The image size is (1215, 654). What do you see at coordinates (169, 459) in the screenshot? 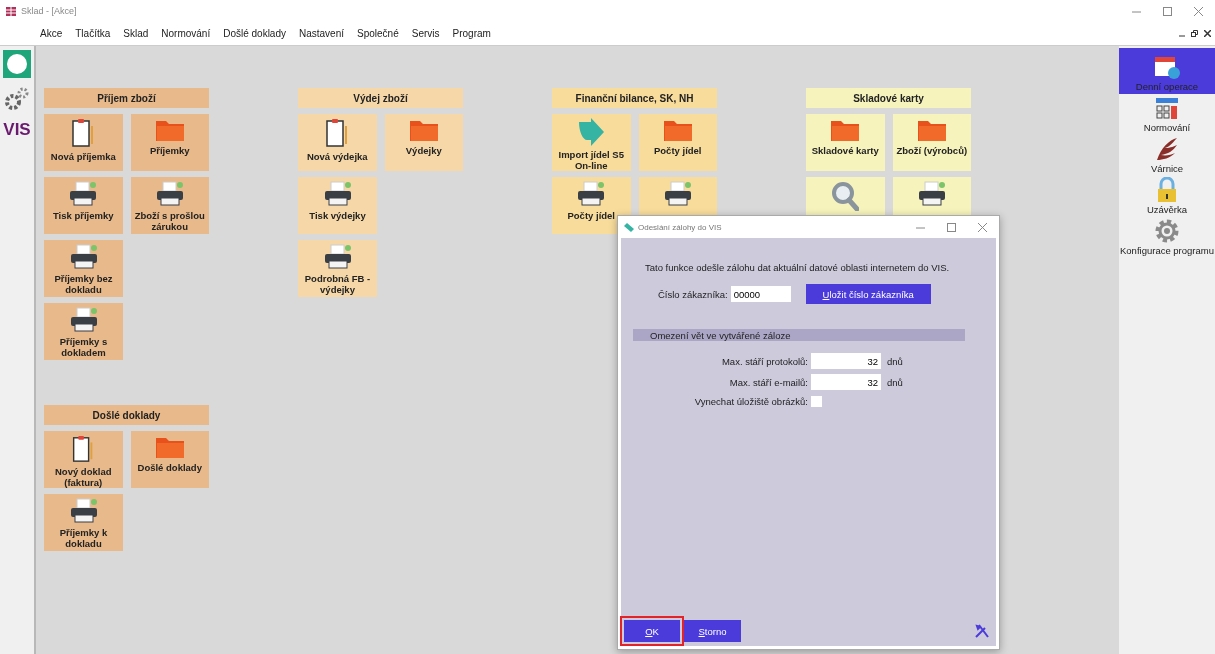
I see `action-tile: Došlé doklady` at bounding box center [169, 459].